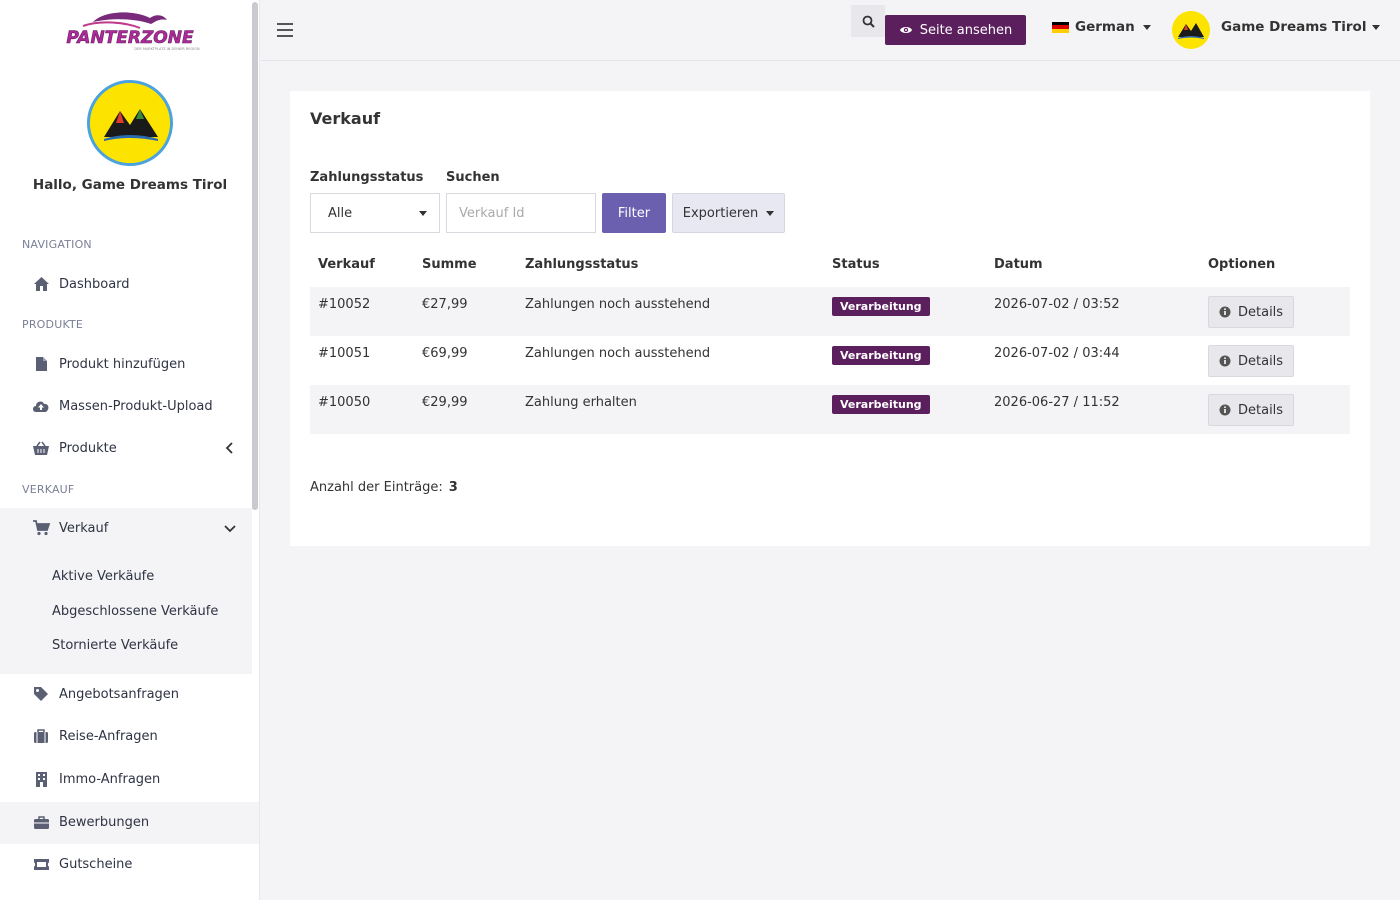 Image resolution: width=1400 pixels, height=900 pixels. I want to click on logo-wordmark: PANTERZONE, so click(130, 38).